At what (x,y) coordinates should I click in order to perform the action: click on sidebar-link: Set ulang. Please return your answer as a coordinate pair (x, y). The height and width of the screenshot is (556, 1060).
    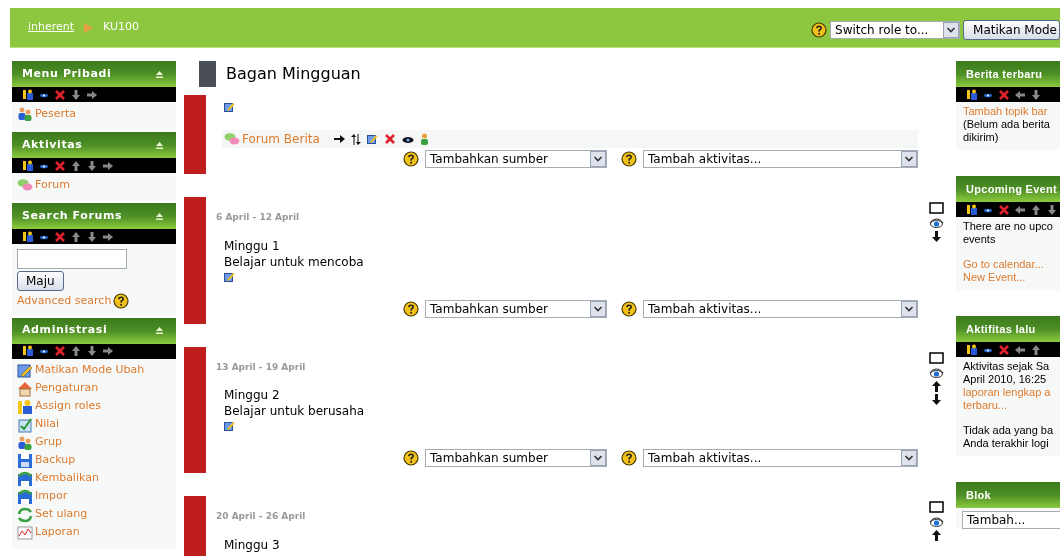
    Looking at the image, I should click on (96, 514).